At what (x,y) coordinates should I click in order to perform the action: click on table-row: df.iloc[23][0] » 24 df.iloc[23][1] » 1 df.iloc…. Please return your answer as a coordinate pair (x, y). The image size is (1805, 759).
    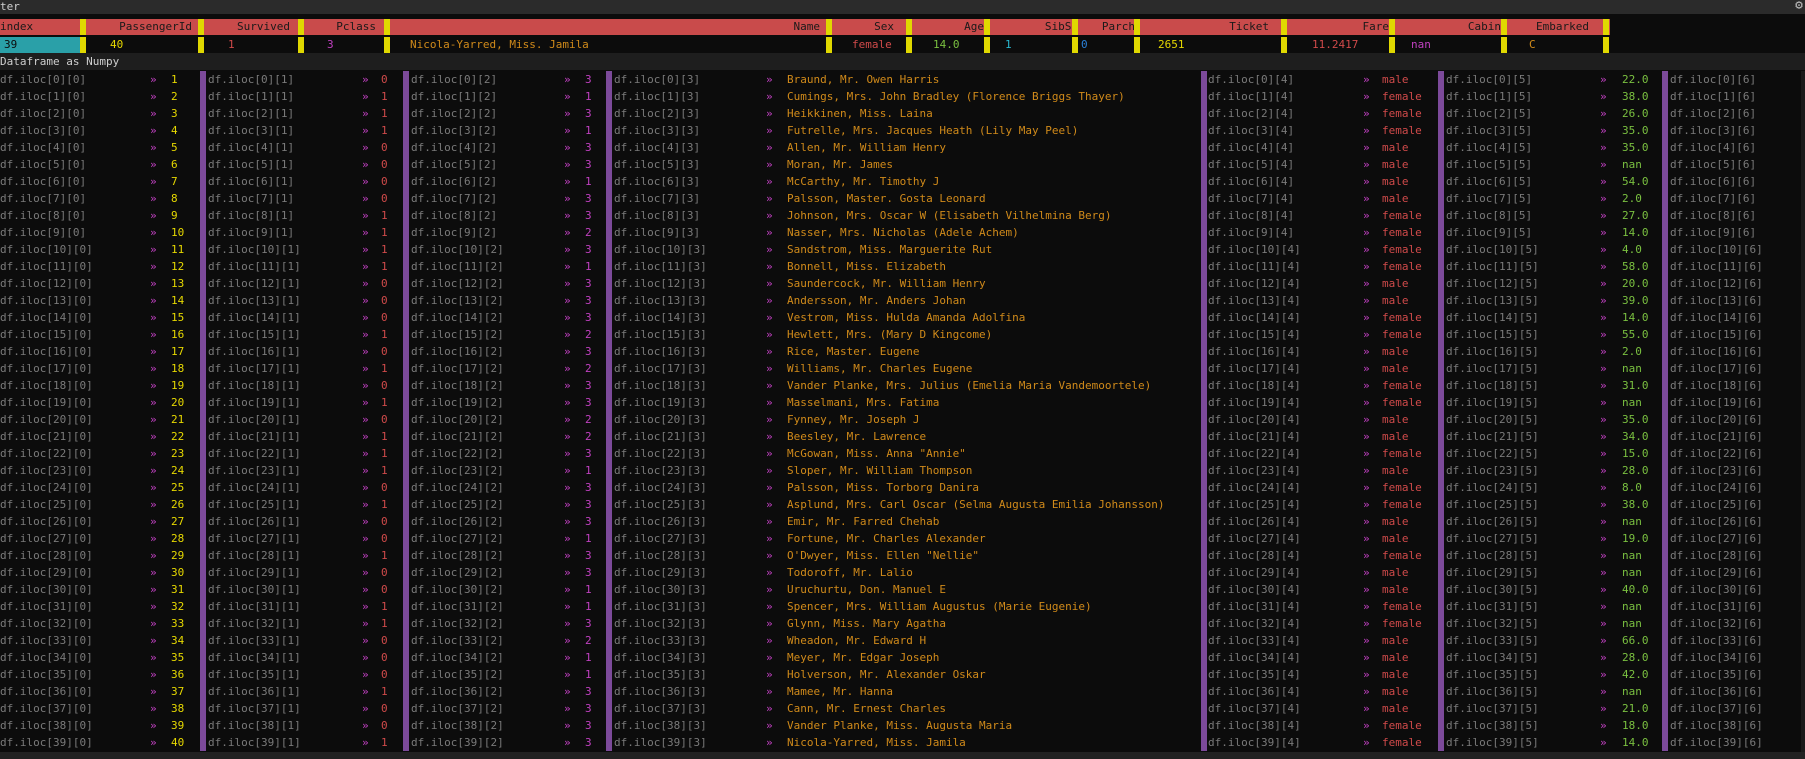
    Looking at the image, I should click on (902, 470).